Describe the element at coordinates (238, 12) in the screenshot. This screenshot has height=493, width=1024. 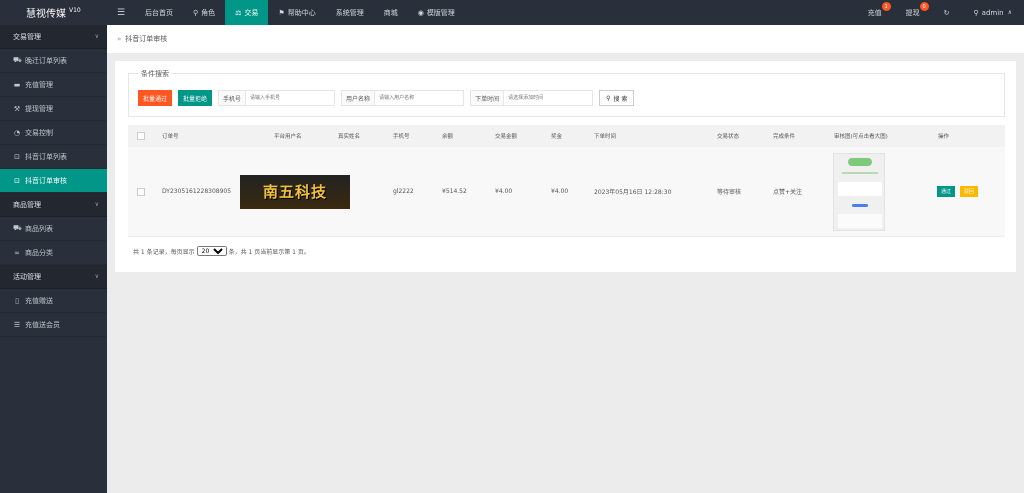
I see `scale-icon: ⚖` at that location.